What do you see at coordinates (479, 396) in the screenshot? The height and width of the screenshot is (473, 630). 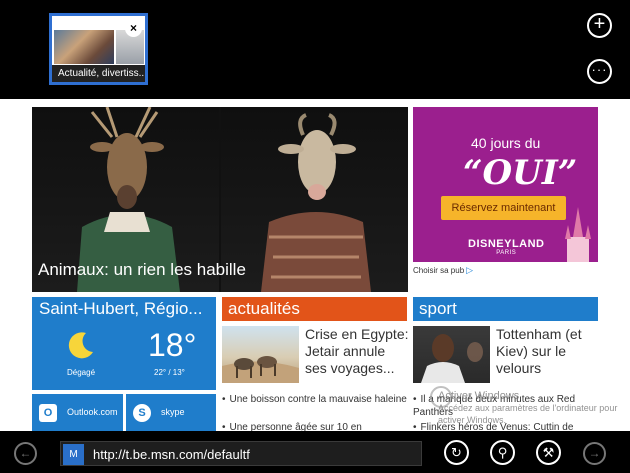 I see `activation-watermark-title: Activer Windows` at bounding box center [479, 396].